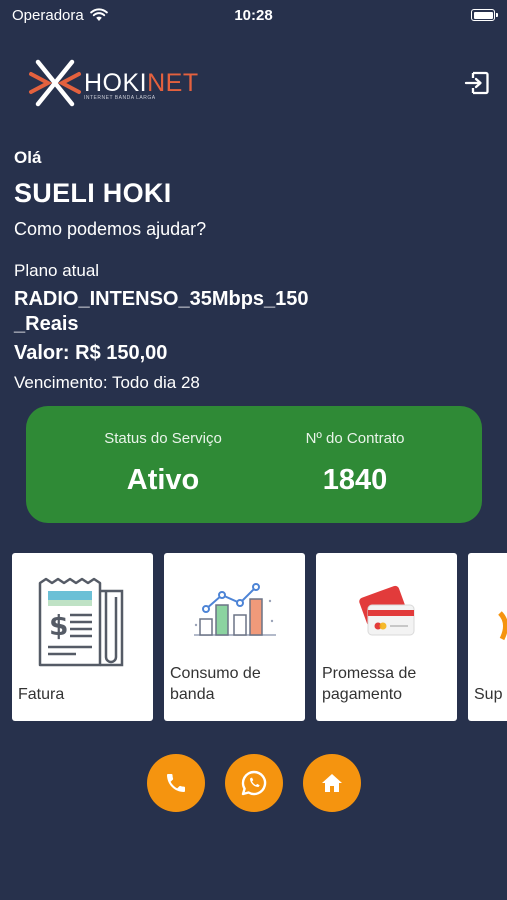 The height and width of the screenshot is (900, 507). I want to click on tile-label: Fatura, so click(41, 694).